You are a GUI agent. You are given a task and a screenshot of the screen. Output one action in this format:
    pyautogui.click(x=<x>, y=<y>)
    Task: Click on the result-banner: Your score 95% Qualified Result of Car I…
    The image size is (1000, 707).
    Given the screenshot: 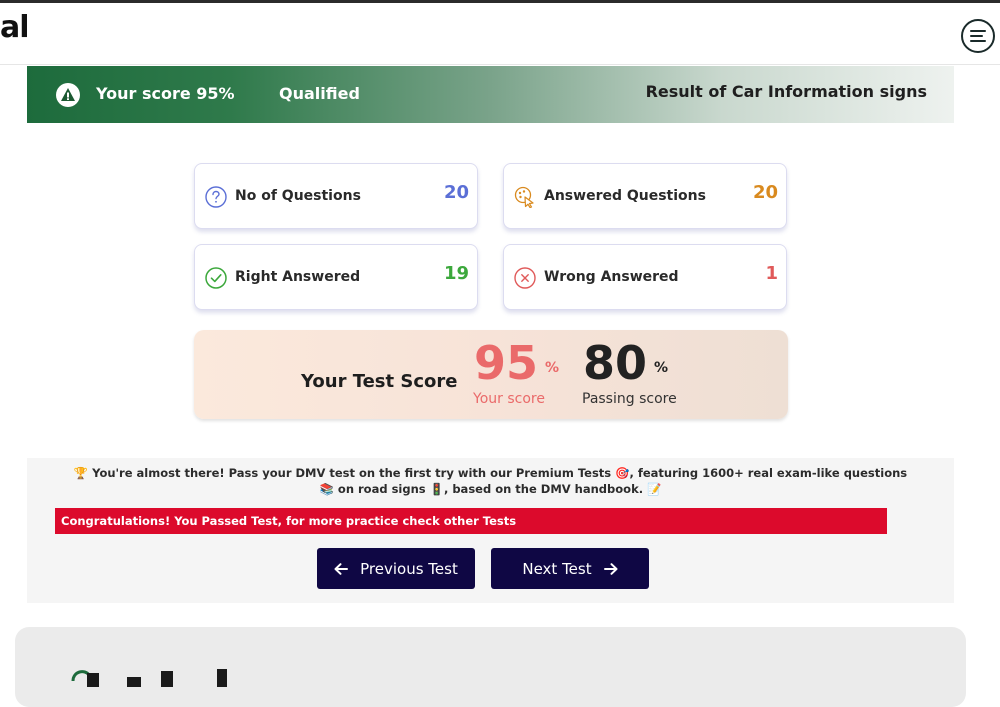 What is the action you would take?
    pyautogui.click(x=490, y=94)
    